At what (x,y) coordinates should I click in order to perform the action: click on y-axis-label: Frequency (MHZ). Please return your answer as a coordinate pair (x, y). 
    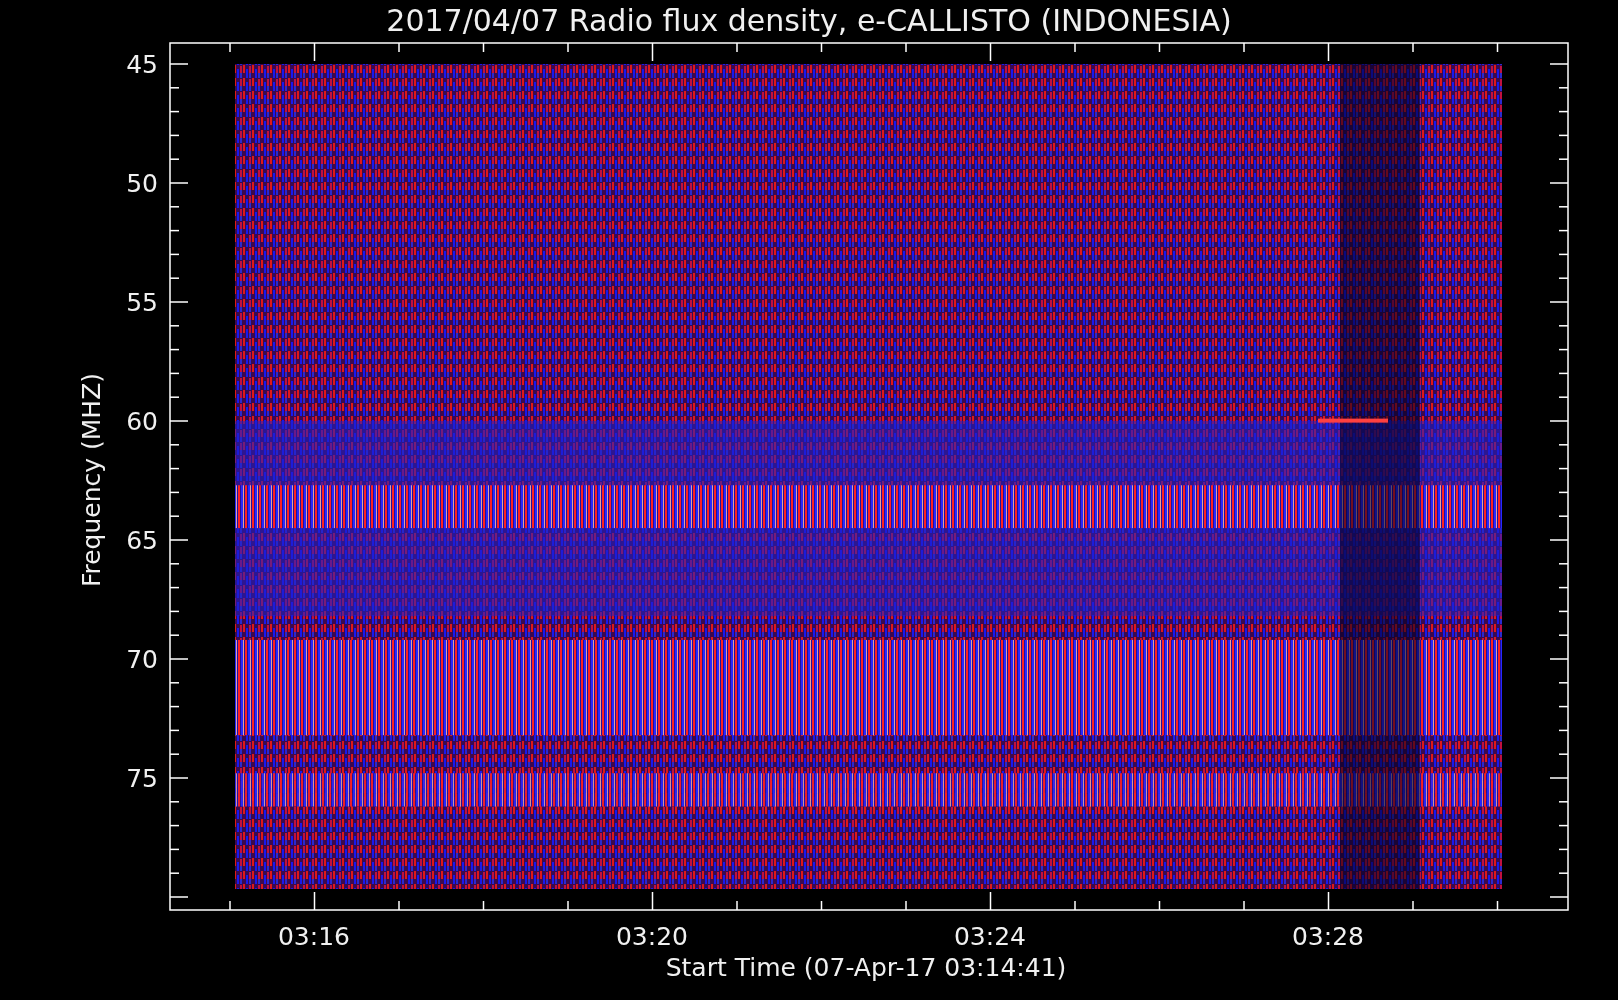
    Looking at the image, I should click on (91, 480).